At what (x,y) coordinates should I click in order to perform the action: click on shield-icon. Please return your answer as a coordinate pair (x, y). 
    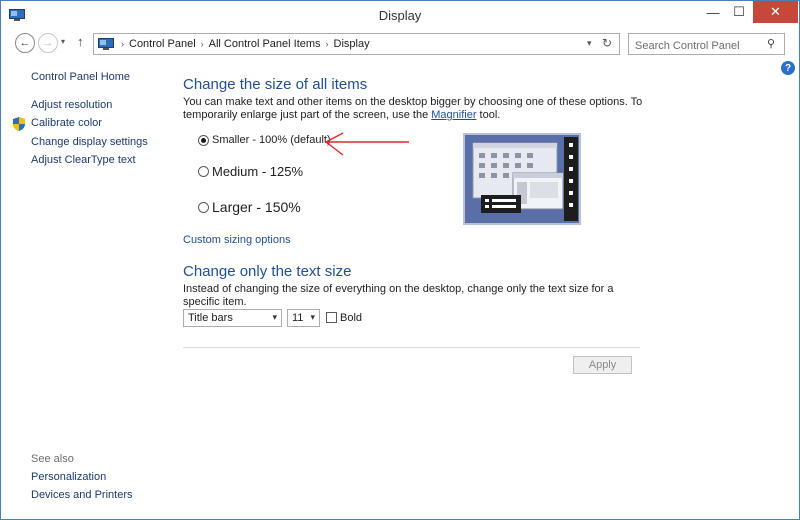
    Looking at the image, I should click on (19, 124).